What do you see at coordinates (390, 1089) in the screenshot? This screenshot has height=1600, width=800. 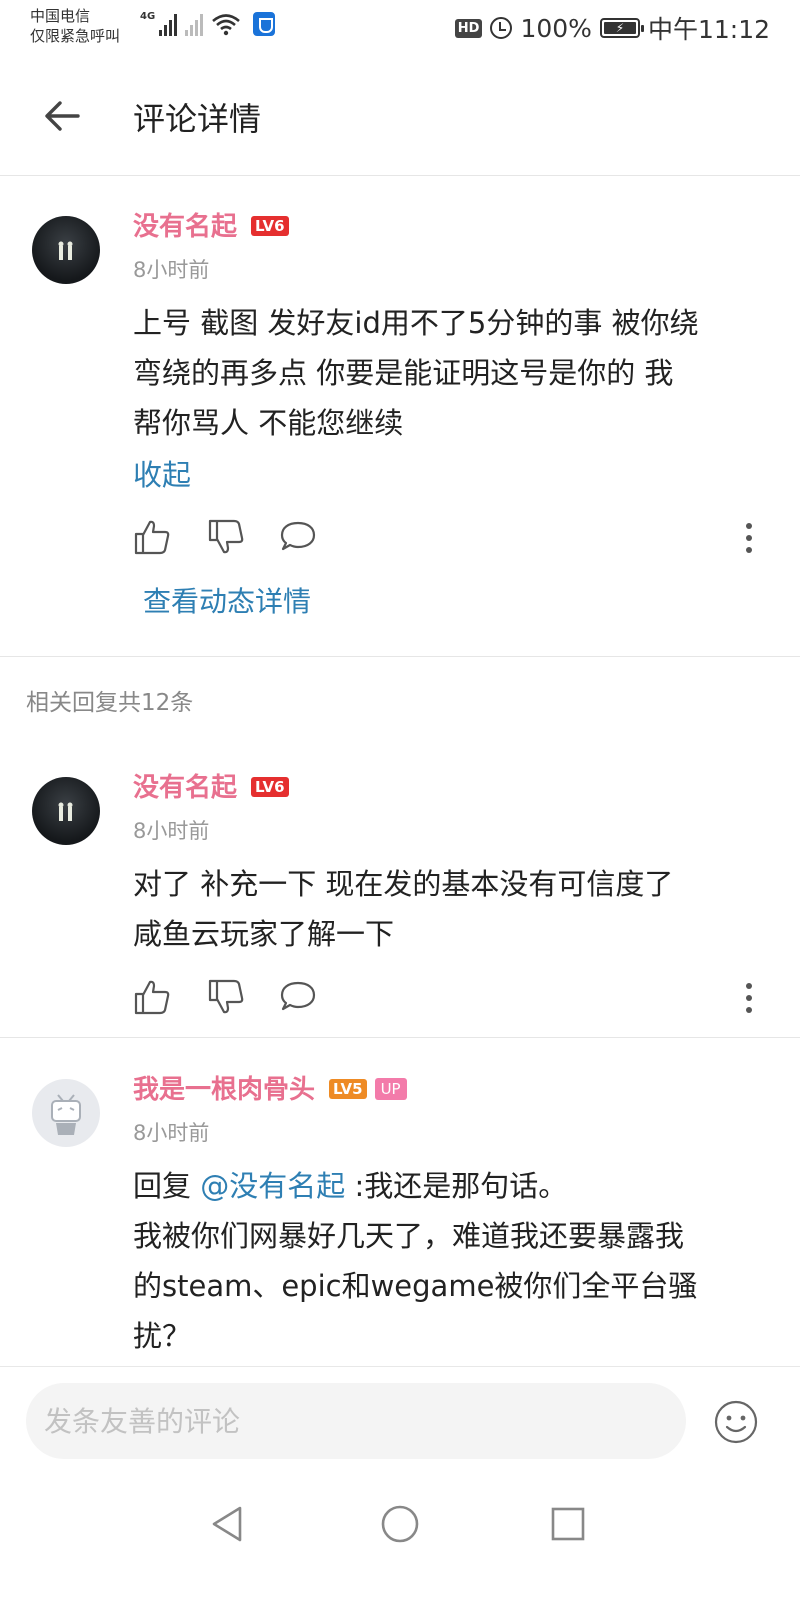 I see `up-badge: UP` at bounding box center [390, 1089].